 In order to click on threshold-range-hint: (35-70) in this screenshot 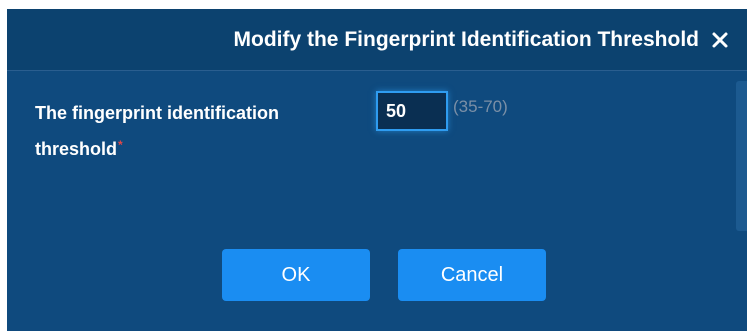, I will do `click(480, 106)`.